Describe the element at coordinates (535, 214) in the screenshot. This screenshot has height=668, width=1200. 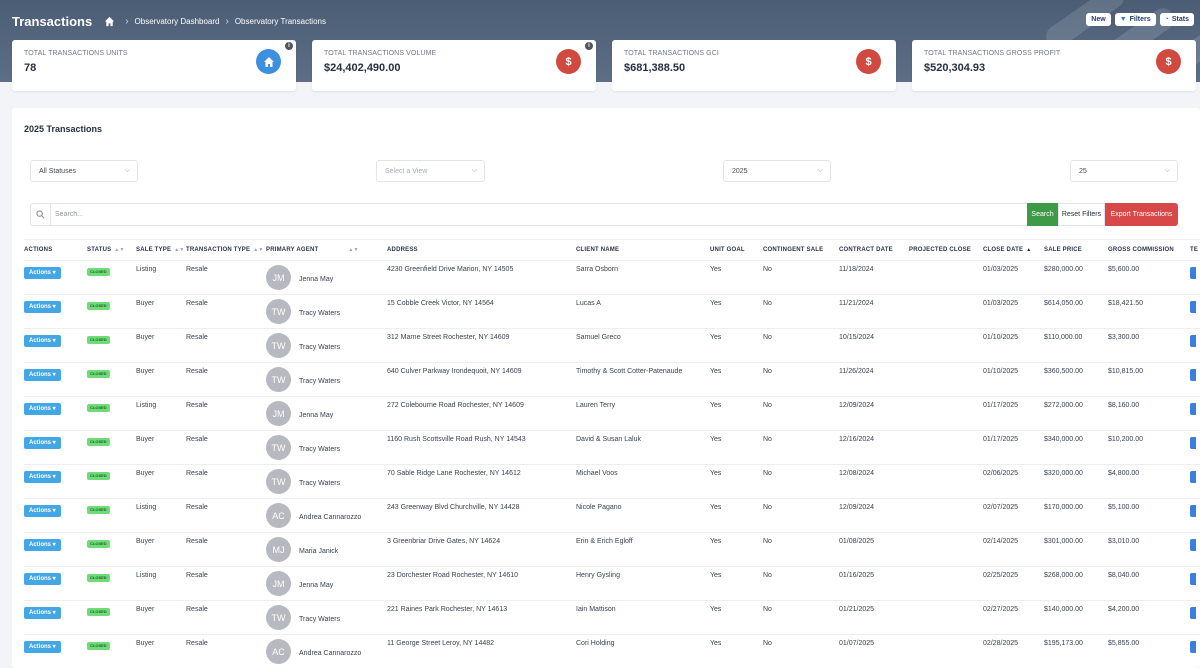
I see `search-input` at that location.